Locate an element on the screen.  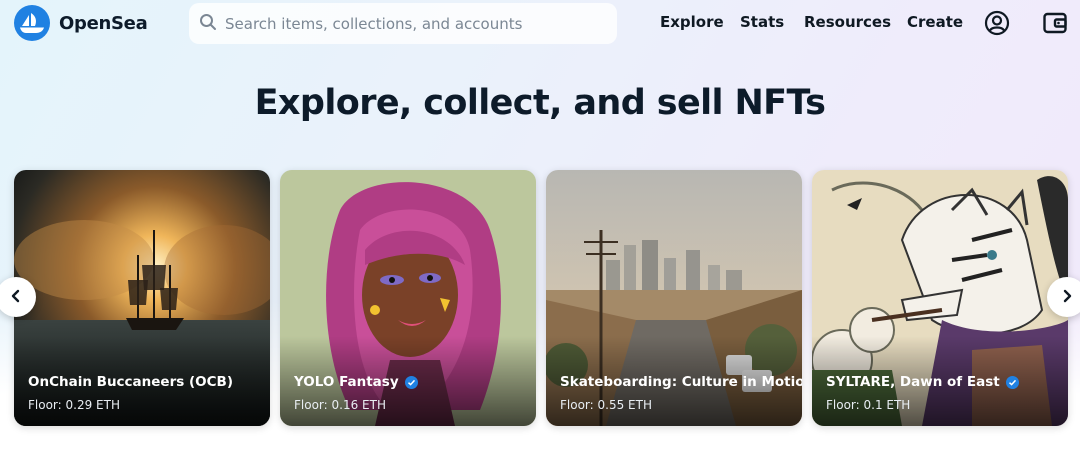
nav-explore: Explore is located at coordinates (692, 22).